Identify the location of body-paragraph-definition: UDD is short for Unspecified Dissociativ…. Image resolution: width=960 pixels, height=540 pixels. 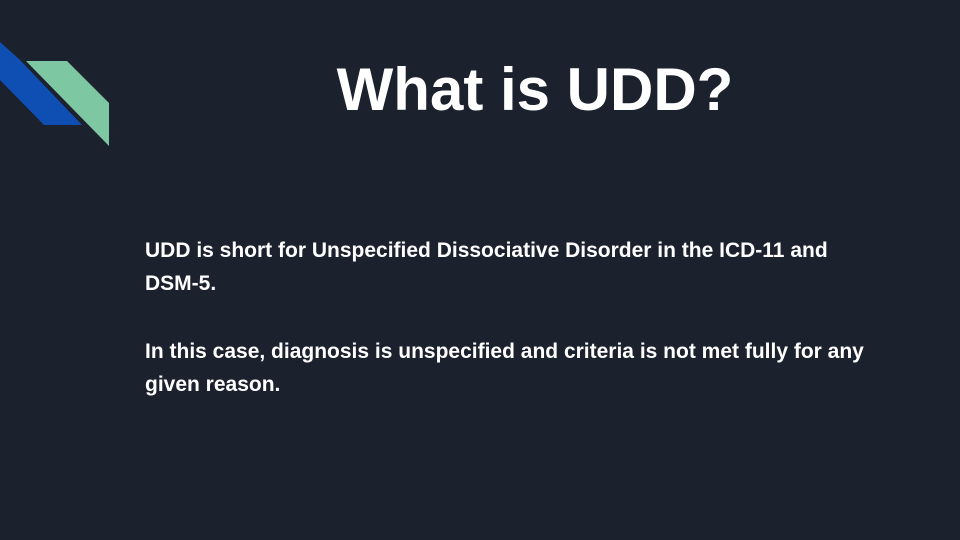
(486, 267).